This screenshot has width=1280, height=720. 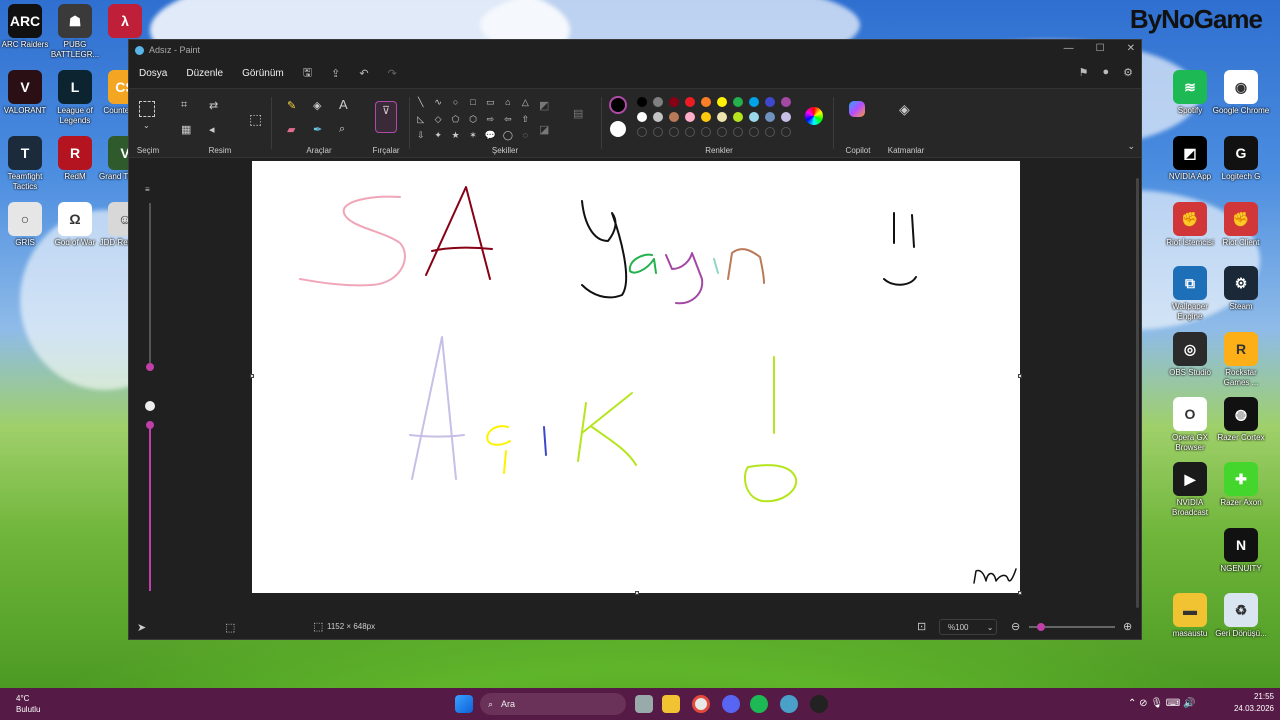 What do you see at coordinates (759, 704) in the screenshot?
I see `spotify-icon` at bounding box center [759, 704].